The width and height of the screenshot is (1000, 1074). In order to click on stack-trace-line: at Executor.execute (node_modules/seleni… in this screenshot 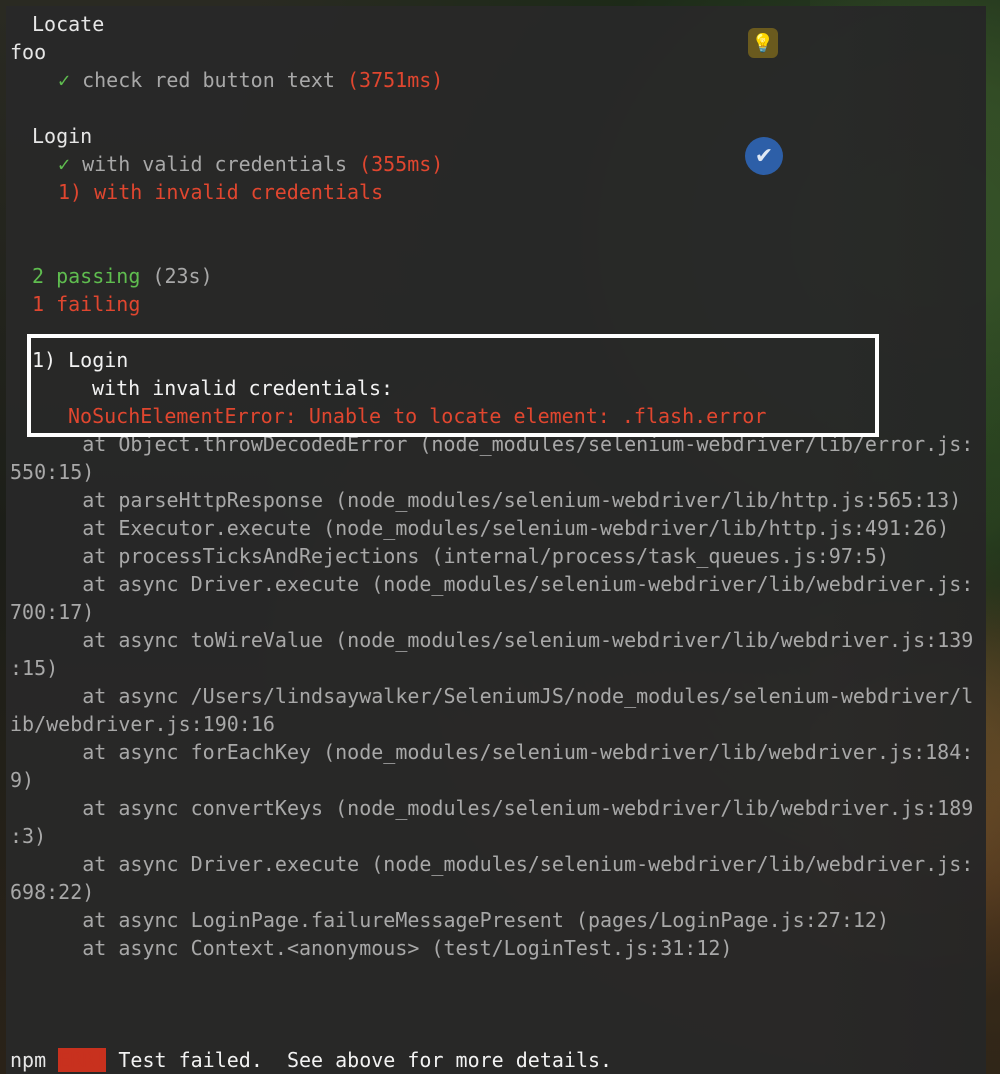, I will do `click(480, 528)`.